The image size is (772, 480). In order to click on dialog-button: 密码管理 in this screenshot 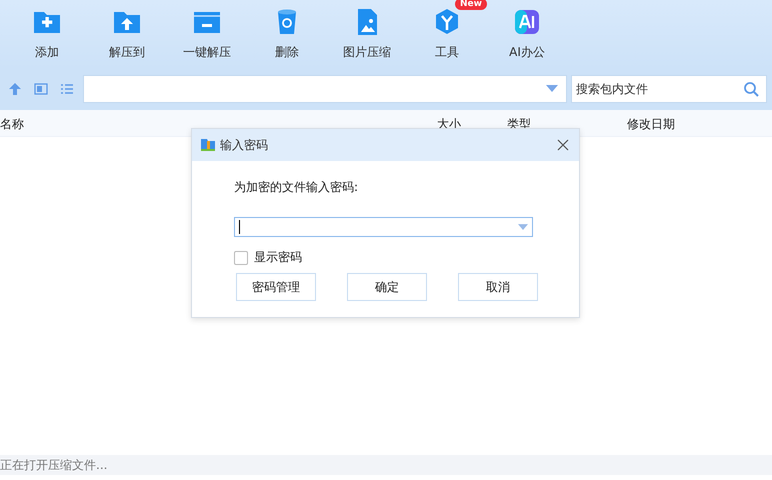, I will do `click(276, 287)`.